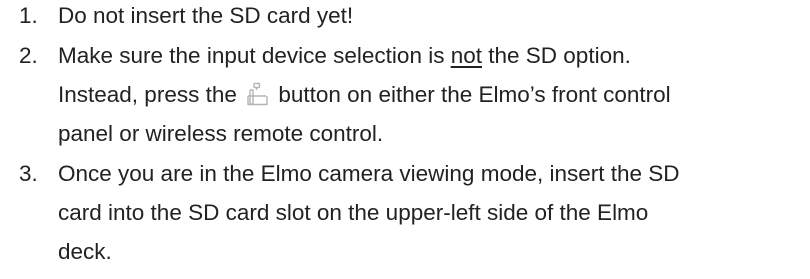 This screenshot has height=279, width=810. What do you see at coordinates (28, 173) in the screenshot?
I see `step-number: 3.` at bounding box center [28, 173].